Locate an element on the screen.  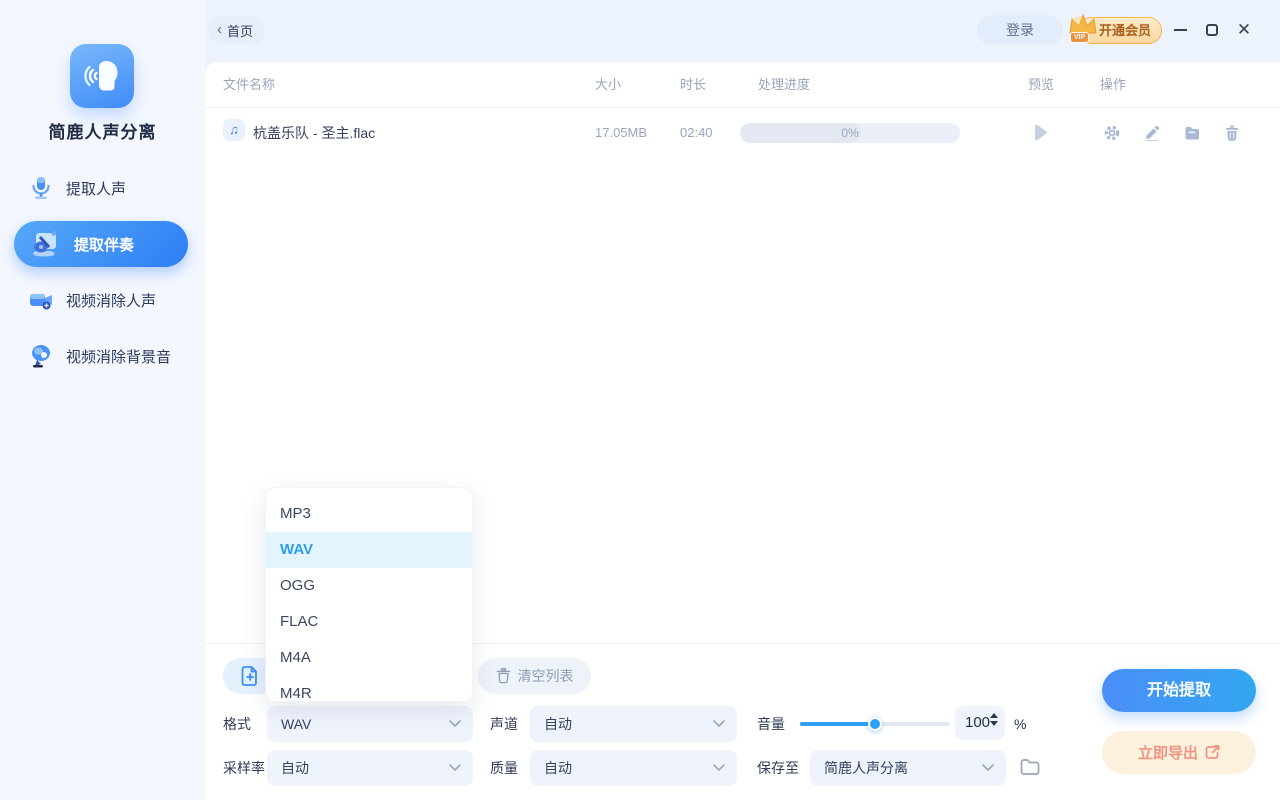
clear-list-label: 清空列表 is located at coordinates (545, 676).